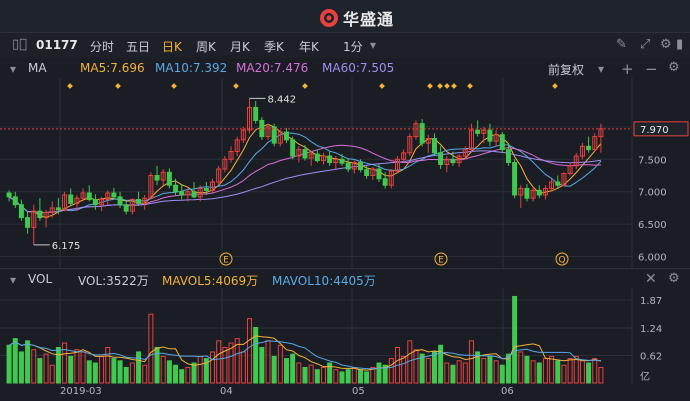  I want to click on settings-icon: ⚙, so click(666, 44).